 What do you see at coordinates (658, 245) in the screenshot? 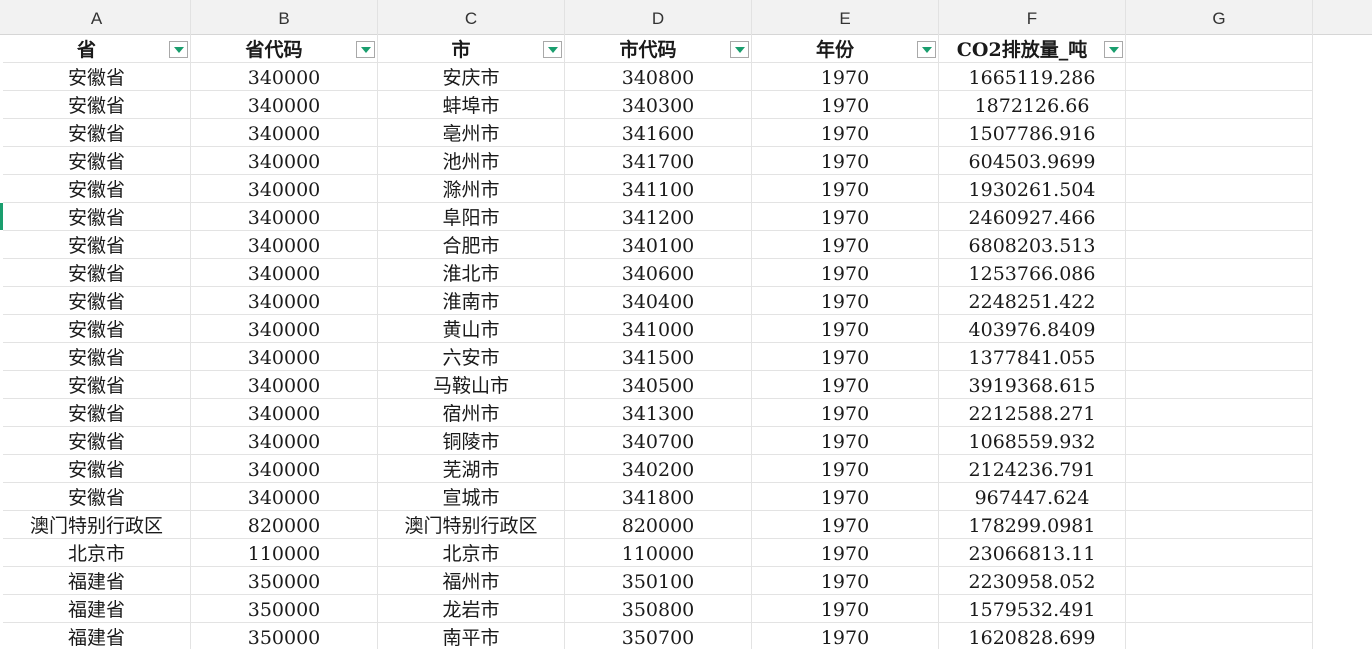
I see `table-cell: 340100` at bounding box center [658, 245].